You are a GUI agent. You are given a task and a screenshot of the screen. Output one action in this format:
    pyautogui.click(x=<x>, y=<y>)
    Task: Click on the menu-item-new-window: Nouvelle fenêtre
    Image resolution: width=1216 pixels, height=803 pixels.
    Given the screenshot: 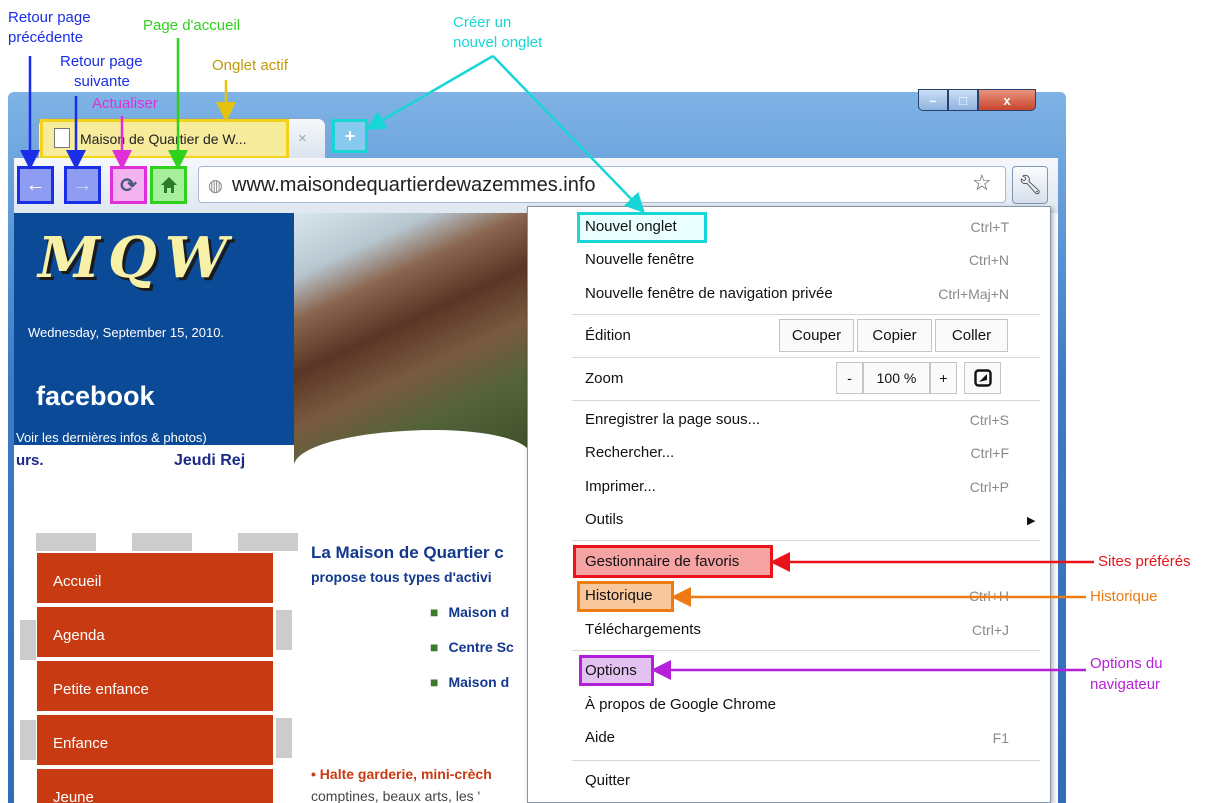 What is the action you would take?
    pyautogui.click(x=639, y=259)
    